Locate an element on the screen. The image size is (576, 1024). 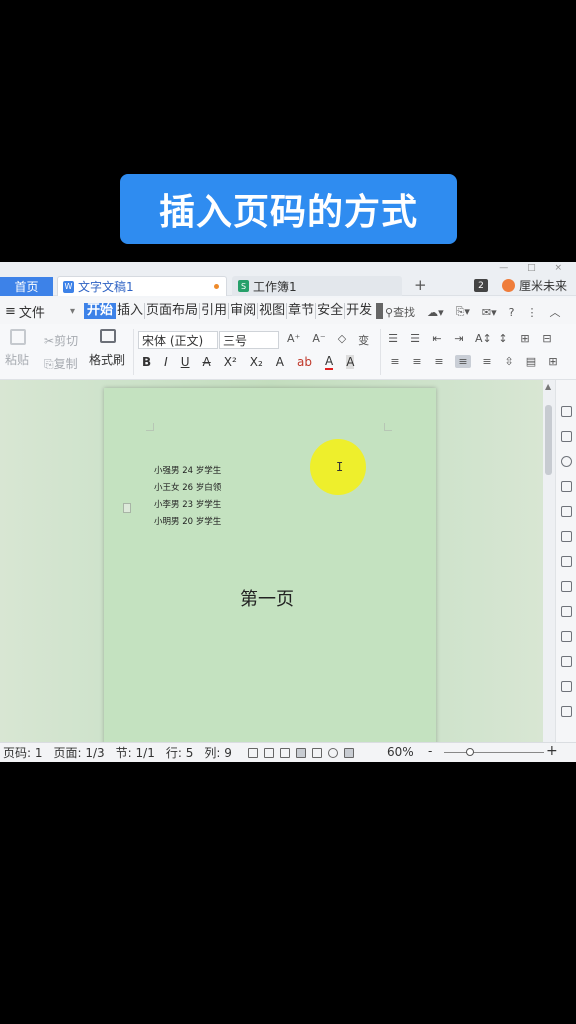
italic-button: I is located at coordinates (166, 362).